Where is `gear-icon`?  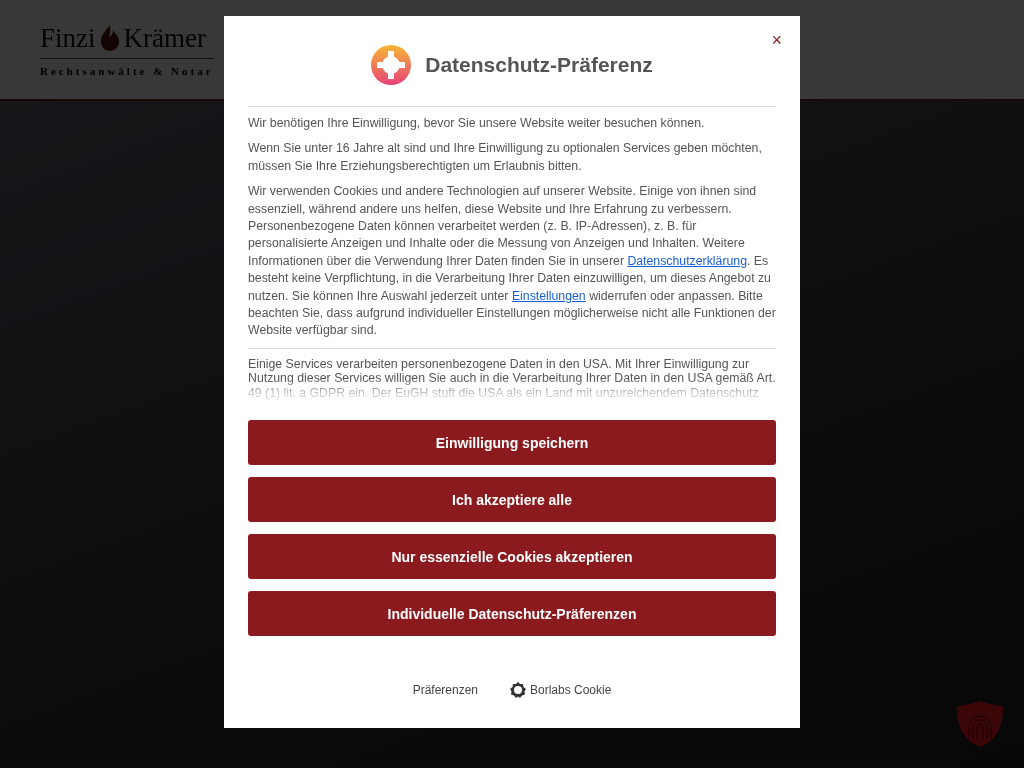 gear-icon is located at coordinates (518, 690).